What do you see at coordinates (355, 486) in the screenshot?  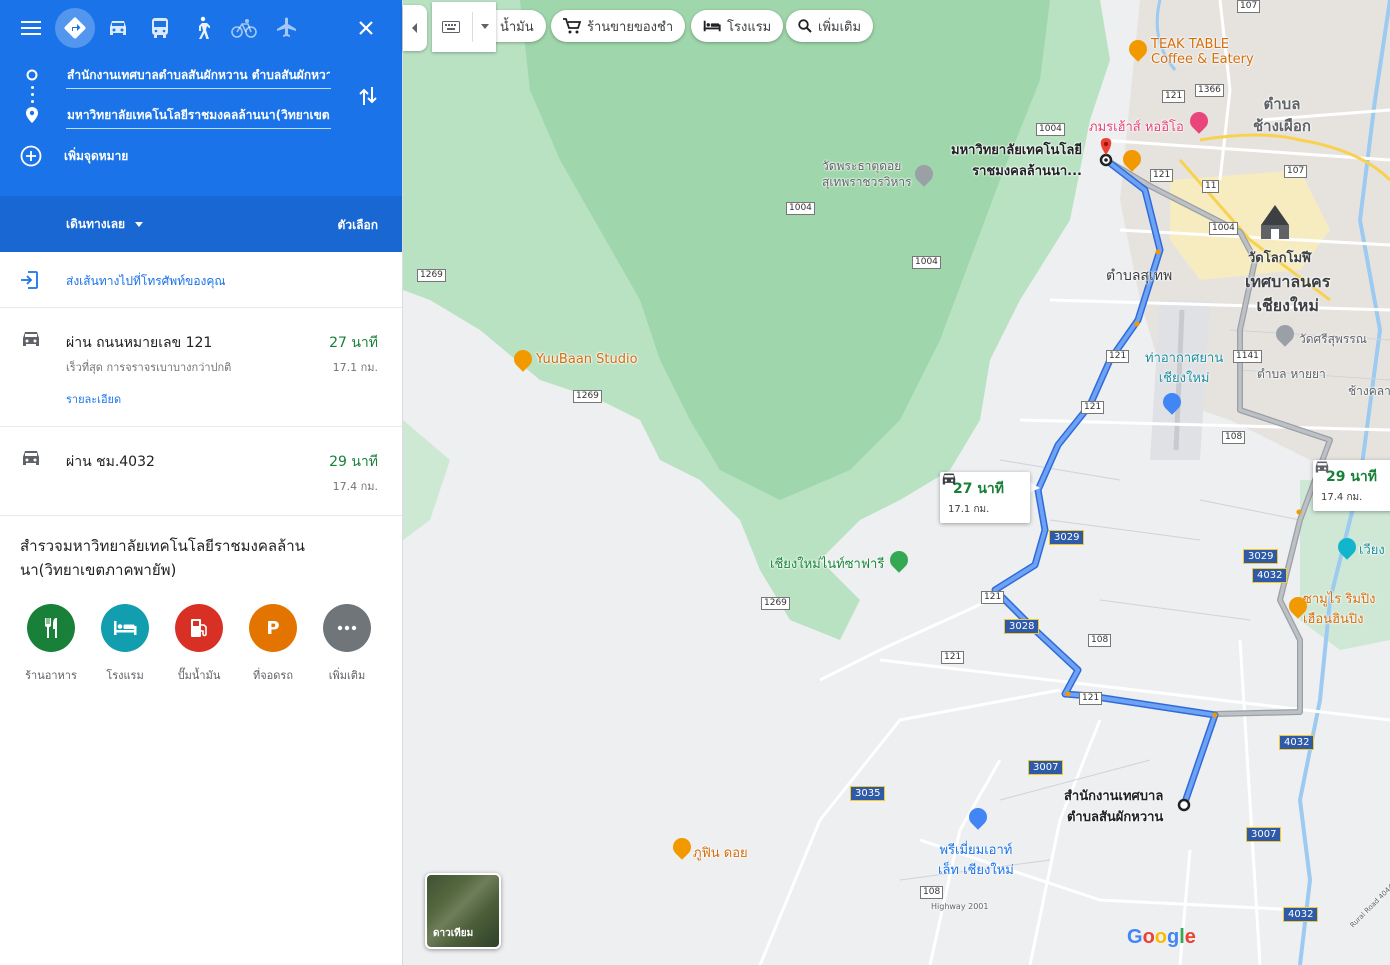 I see `route-distance: 17.4 กม.` at bounding box center [355, 486].